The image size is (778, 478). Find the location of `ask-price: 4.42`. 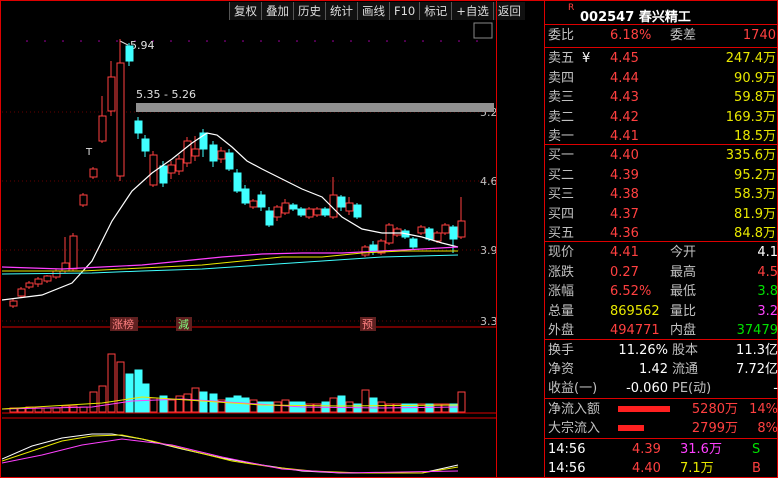

ask-price: 4.42 is located at coordinates (624, 117).